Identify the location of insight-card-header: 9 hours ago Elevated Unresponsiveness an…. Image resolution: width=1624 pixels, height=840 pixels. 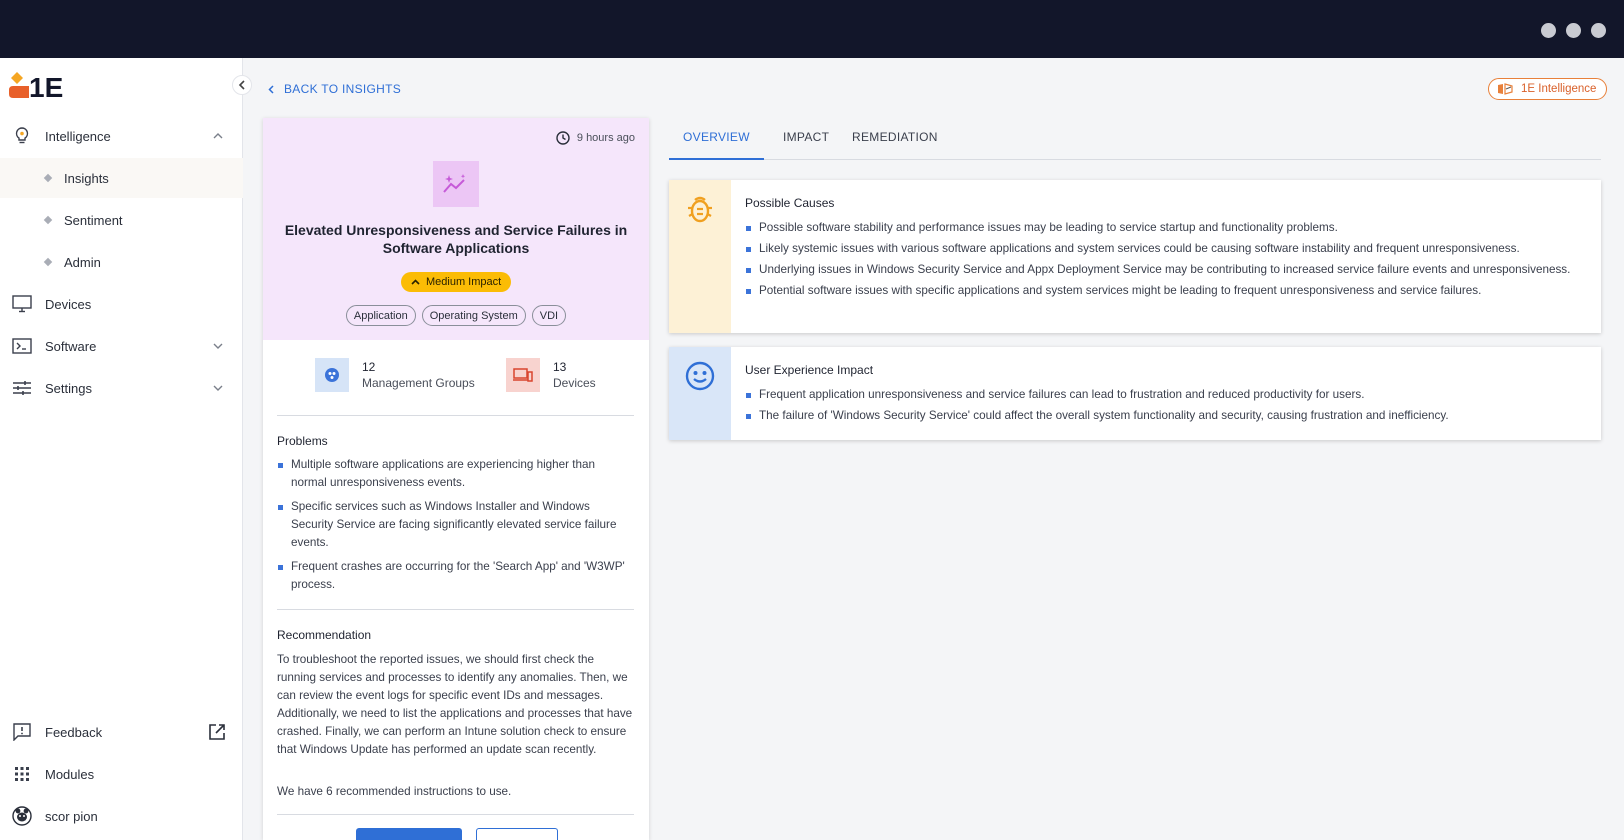
(456, 229).